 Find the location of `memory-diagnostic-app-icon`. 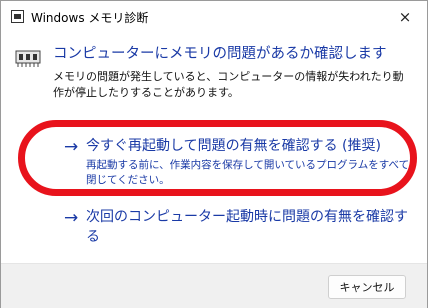

memory-diagnostic-app-icon is located at coordinates (17, 16).